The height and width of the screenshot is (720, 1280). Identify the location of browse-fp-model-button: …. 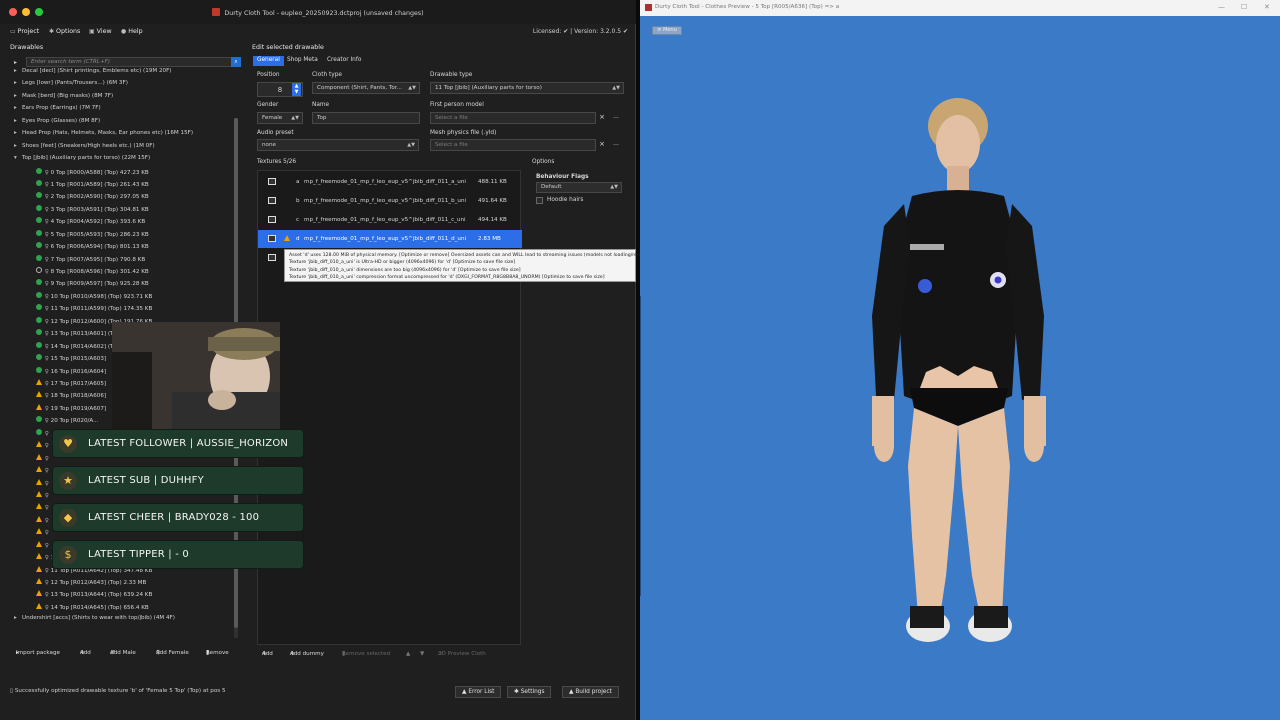
(616, 118).